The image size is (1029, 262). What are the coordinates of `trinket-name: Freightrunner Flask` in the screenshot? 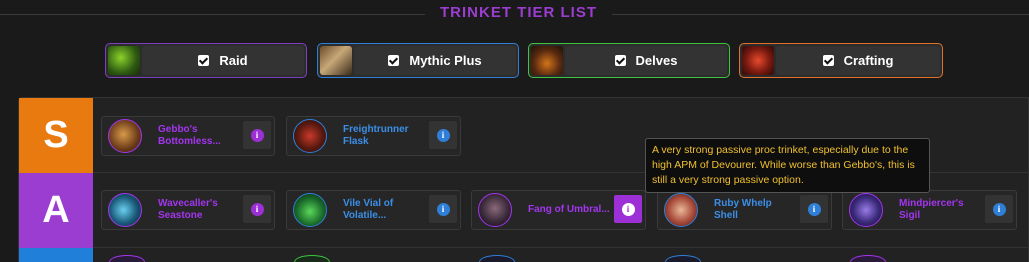 It's located at (376, 135).